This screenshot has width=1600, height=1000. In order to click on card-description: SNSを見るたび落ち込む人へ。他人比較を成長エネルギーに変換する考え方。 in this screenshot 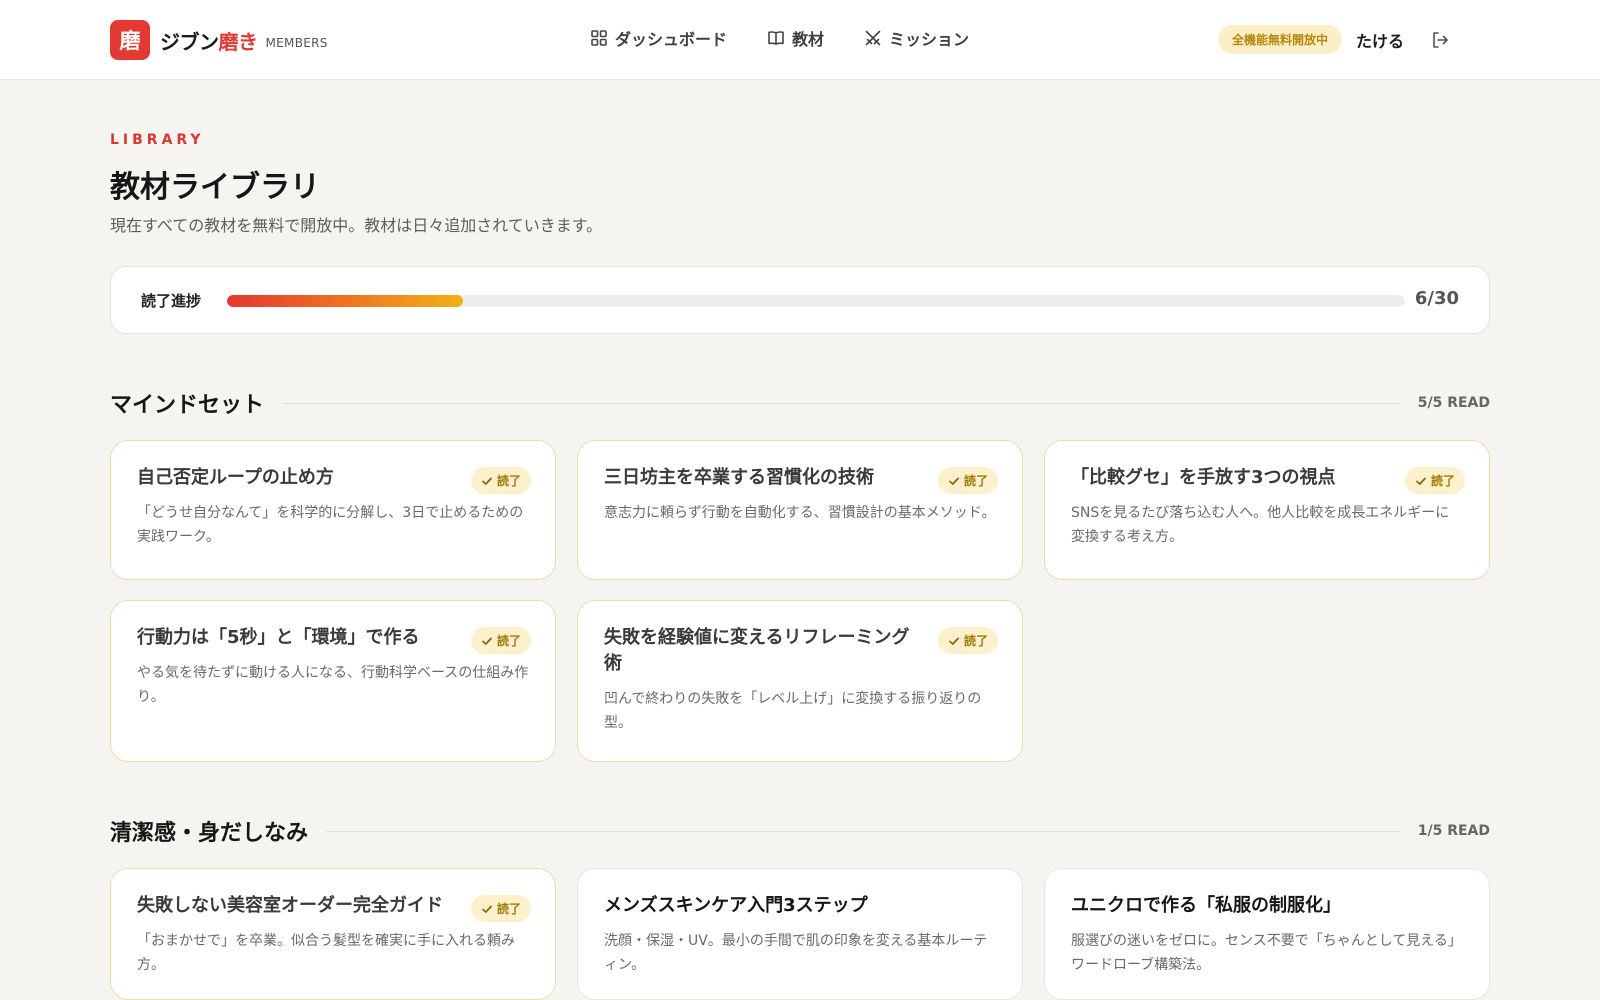, I will do `click(1260, 525)`.